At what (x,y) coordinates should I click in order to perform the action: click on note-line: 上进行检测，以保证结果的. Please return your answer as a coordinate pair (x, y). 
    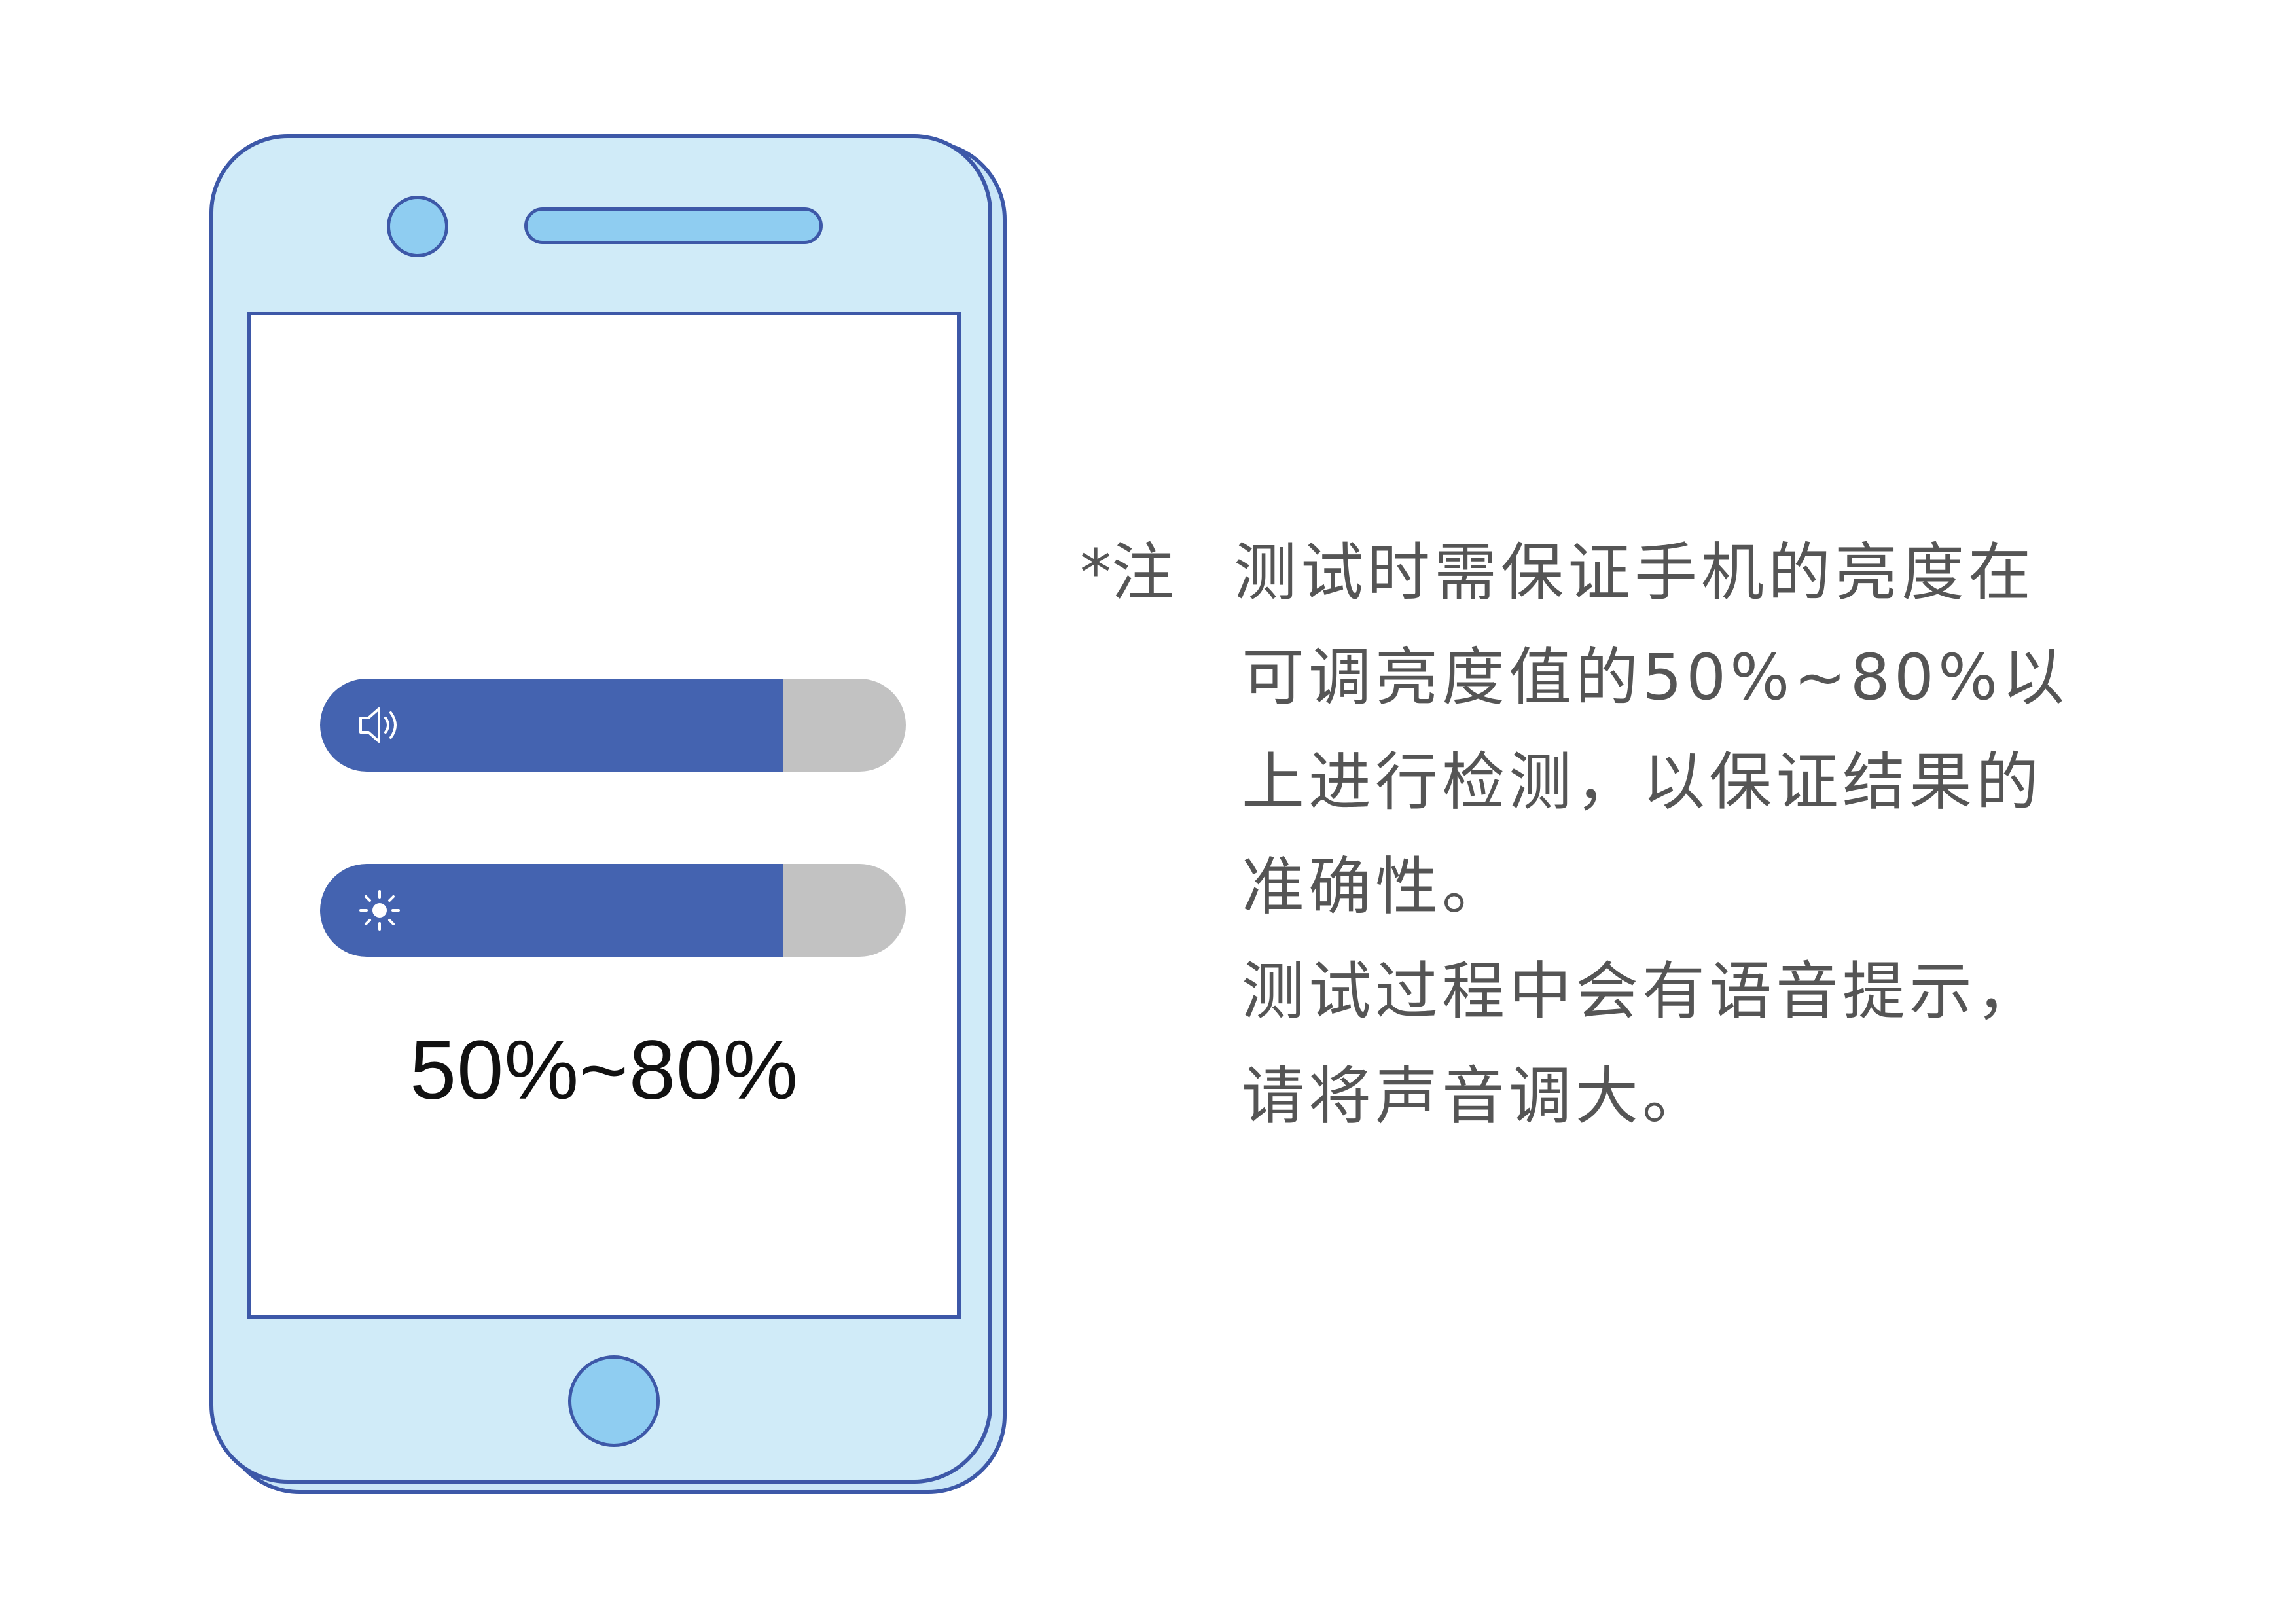
    Looking at the image, I should click on (1642, 782).